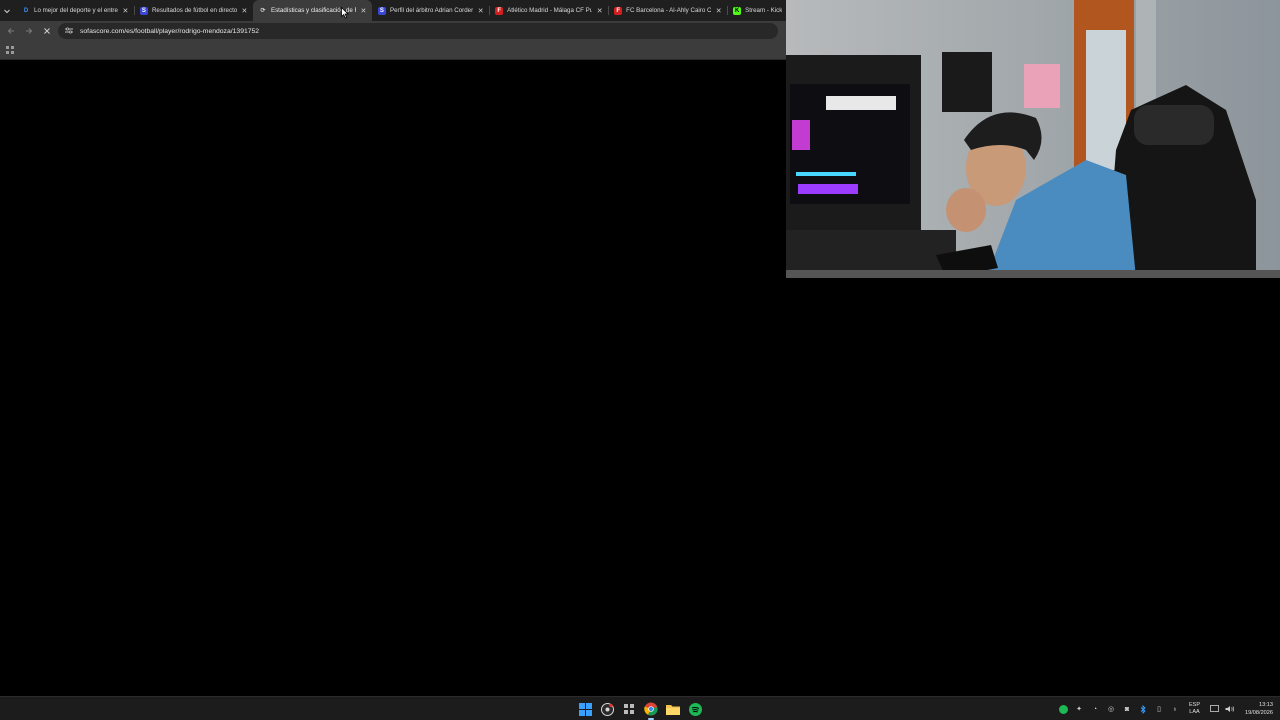 The height and width of the screenshot is (720, 1280). I want to click on tab-title: Stream - Kick, so click(764, 10).